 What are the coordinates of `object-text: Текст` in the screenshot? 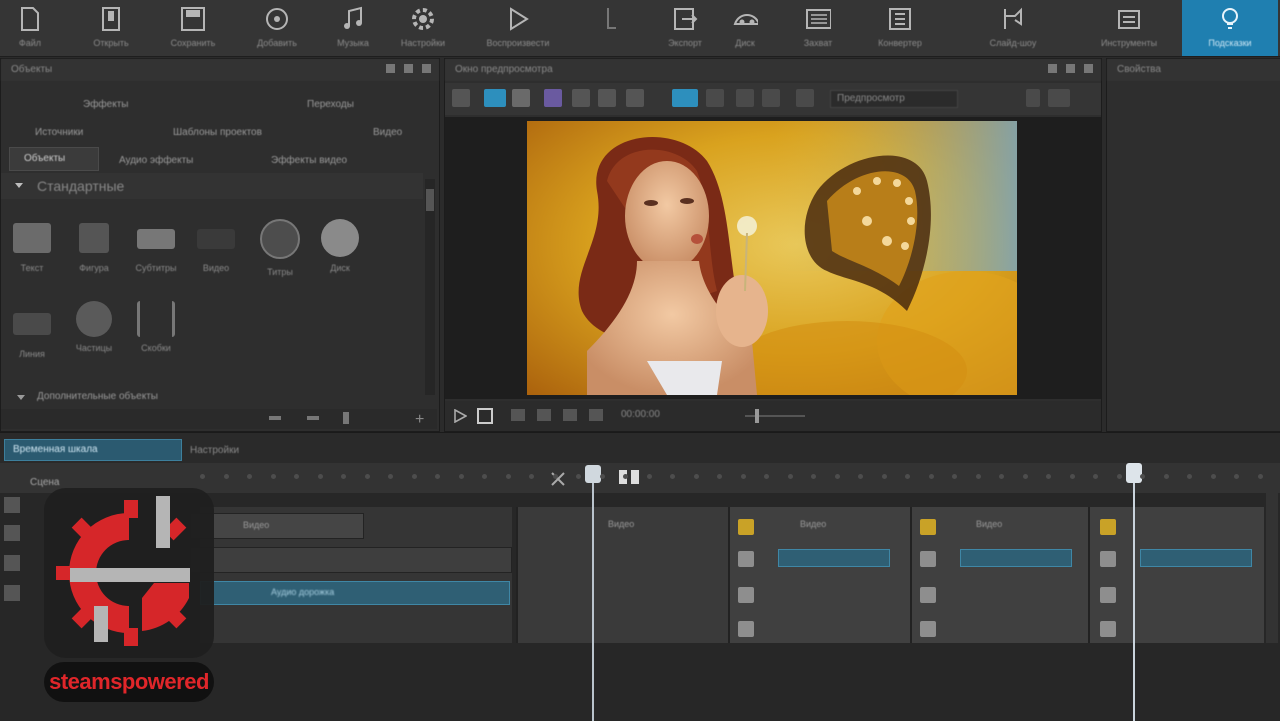 It's located at (32, 248).